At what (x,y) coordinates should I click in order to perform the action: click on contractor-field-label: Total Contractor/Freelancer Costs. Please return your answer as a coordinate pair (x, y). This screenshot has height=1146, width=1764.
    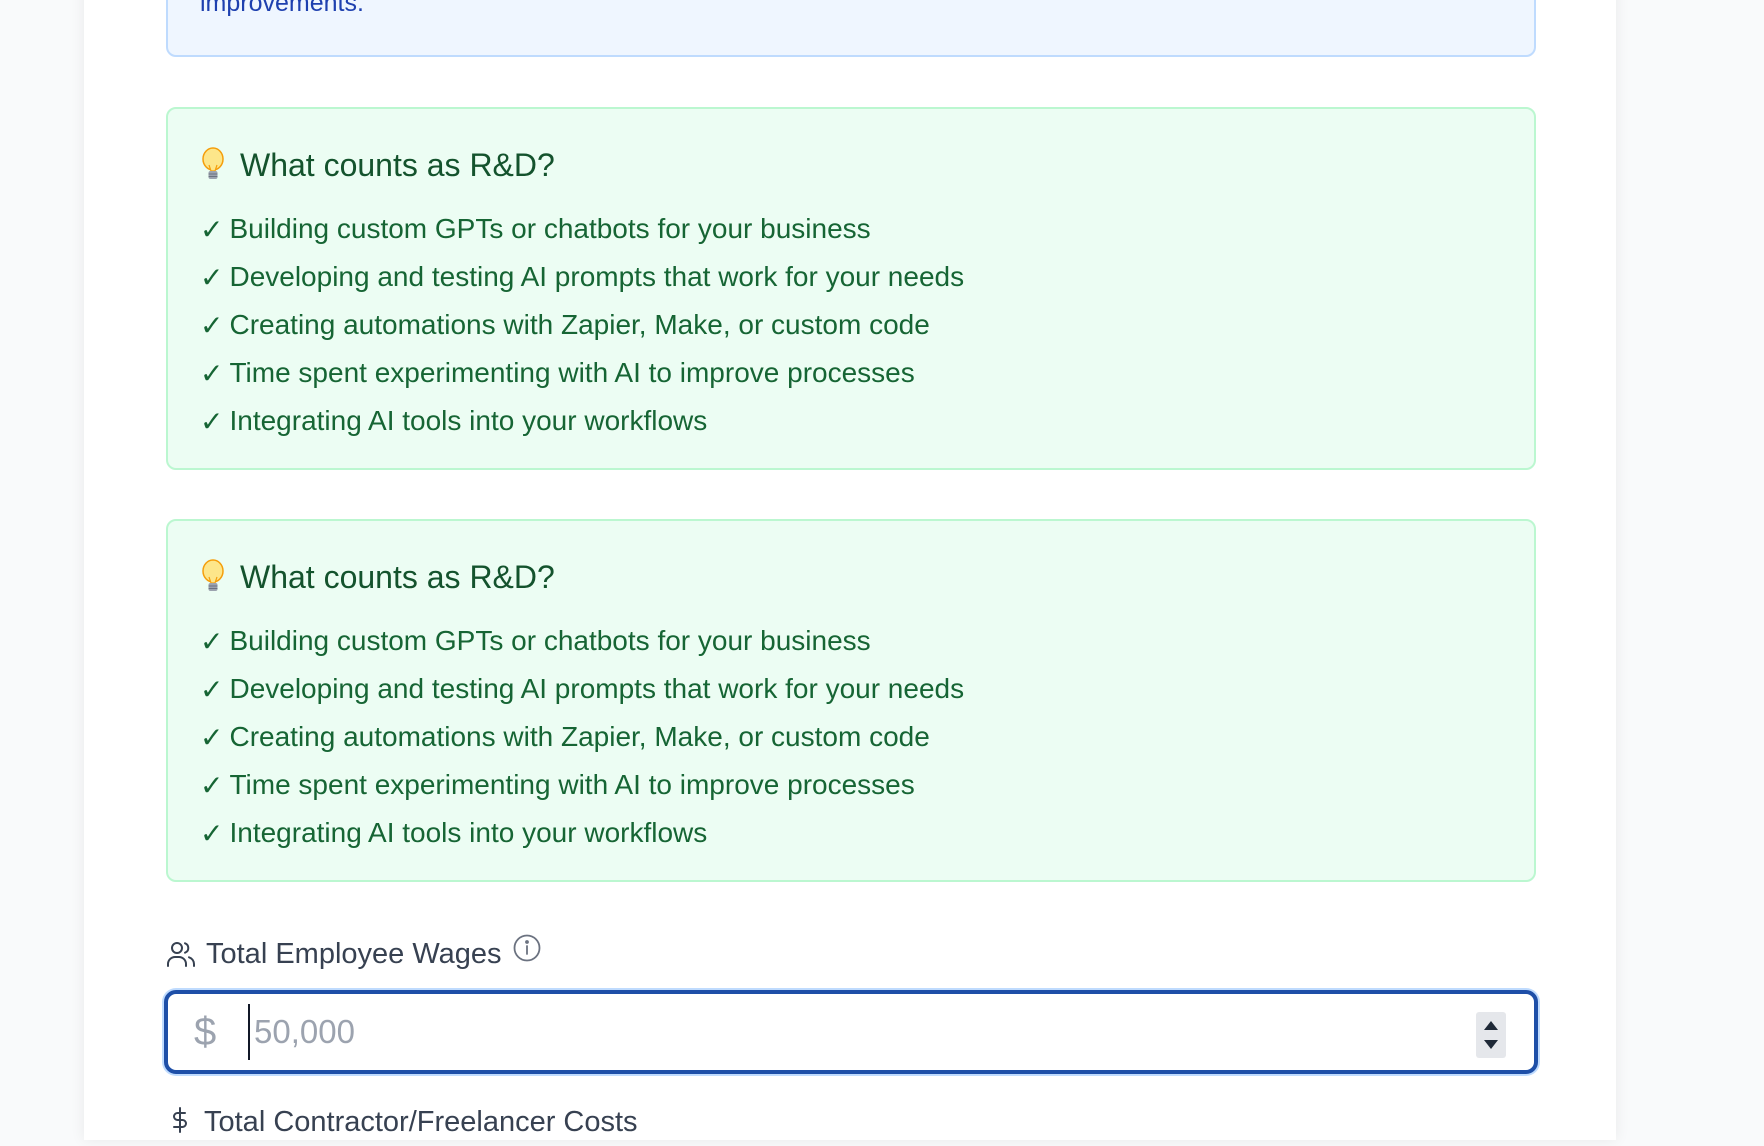
    Looking at the image, I should click on (402, 1126).